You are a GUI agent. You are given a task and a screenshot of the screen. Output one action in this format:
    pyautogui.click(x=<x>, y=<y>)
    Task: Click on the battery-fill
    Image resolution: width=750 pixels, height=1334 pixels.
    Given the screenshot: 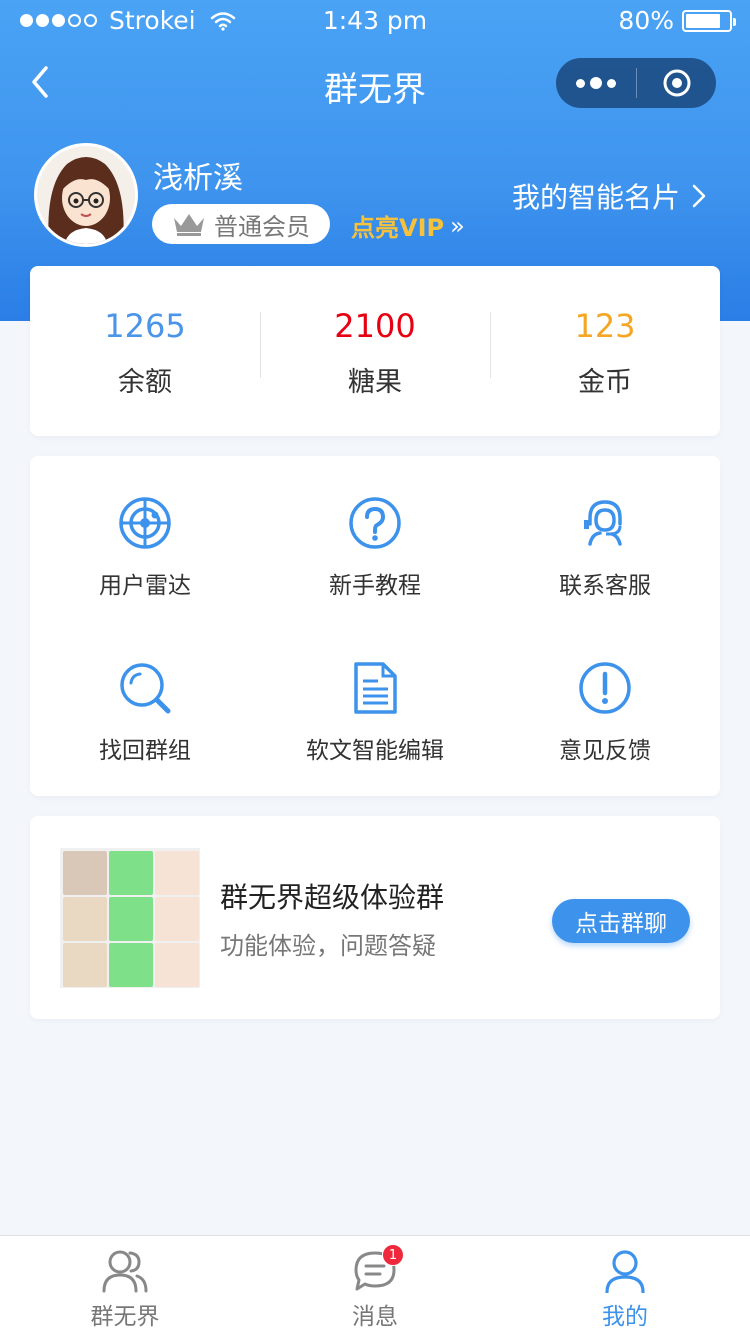 What is the action you would take?
    pyautogui.click(x=703, y=20)
    